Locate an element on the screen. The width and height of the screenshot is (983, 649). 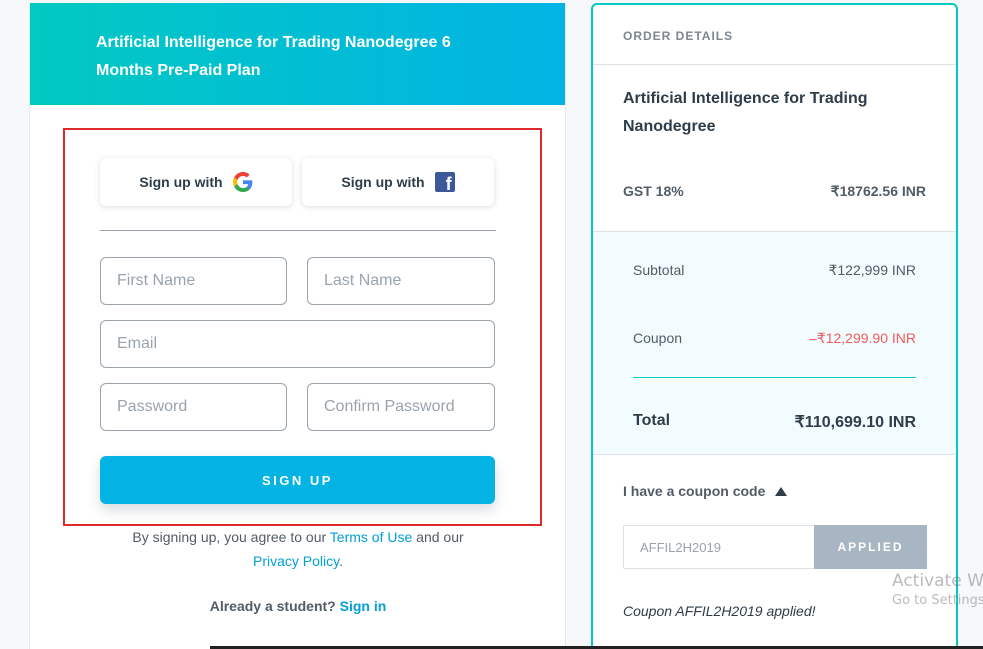
gst-label: GST 18% is located at coordinates (653, 191).